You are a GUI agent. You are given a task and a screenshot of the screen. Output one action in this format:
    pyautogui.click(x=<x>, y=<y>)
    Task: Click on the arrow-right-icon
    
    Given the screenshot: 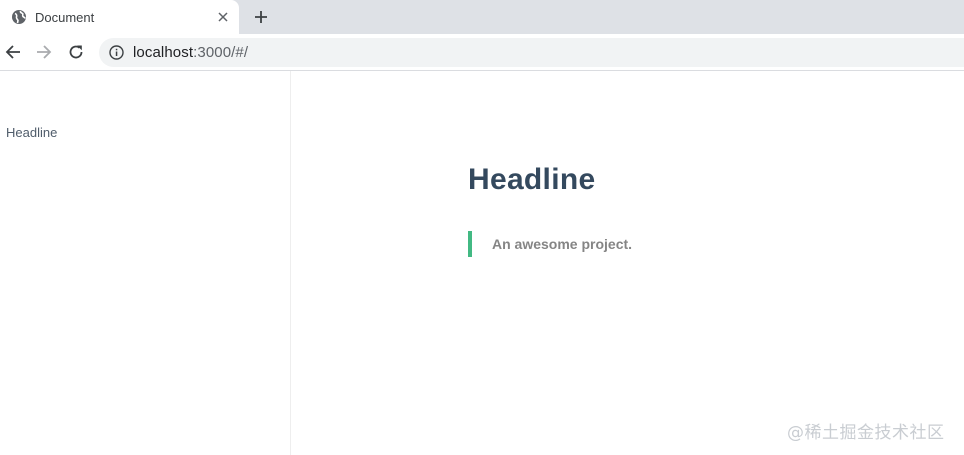 What is the action you would take?
    pyautogui.click(x=44, y=52)
    